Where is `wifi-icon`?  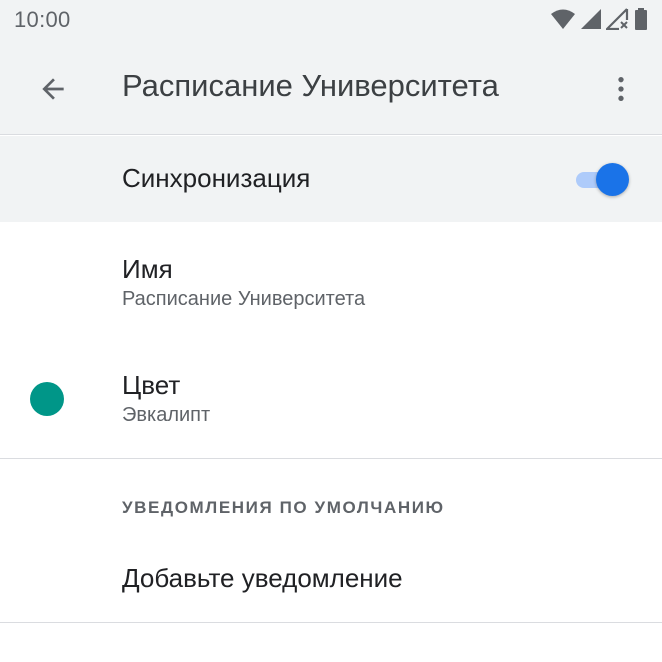 wifi-icon is located at coordinates (563, 19).